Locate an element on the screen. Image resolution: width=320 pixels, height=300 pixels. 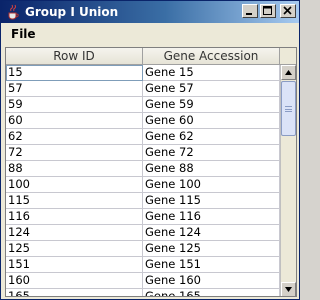
table-row: 151 Gene 151 is located at coordinates (143, 265).